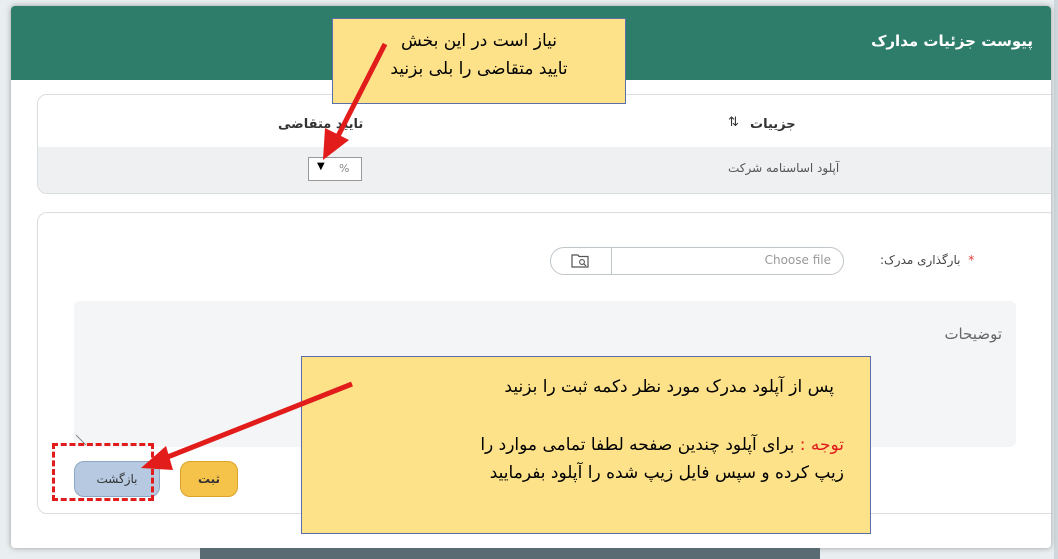 This screenshot has height=559, width=1058. I want to click on file-input: Choose file, so click(697, 261).